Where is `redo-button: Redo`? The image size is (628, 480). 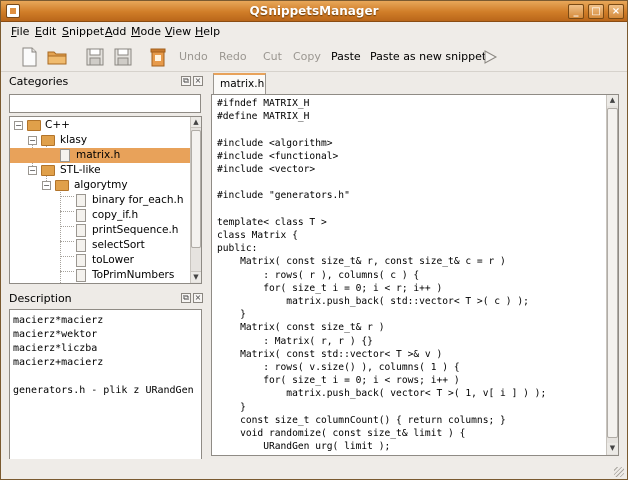
redo-button: Redo is located at coordinates (233, 56).